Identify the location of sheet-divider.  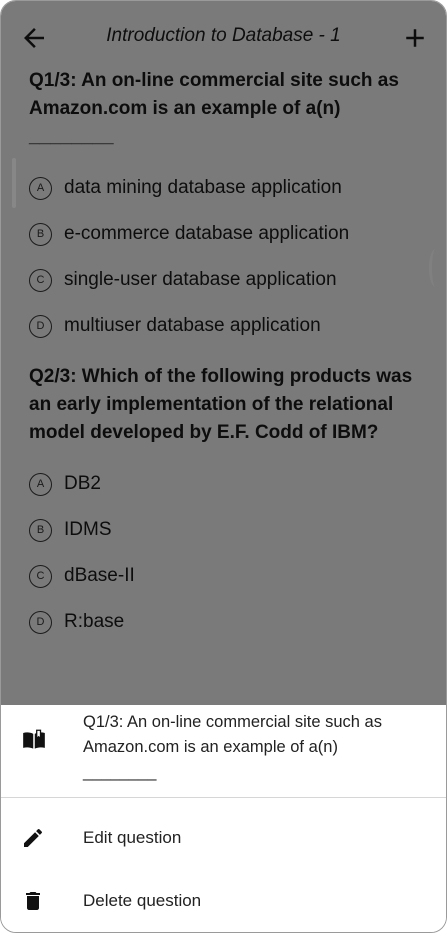
(223, 797).